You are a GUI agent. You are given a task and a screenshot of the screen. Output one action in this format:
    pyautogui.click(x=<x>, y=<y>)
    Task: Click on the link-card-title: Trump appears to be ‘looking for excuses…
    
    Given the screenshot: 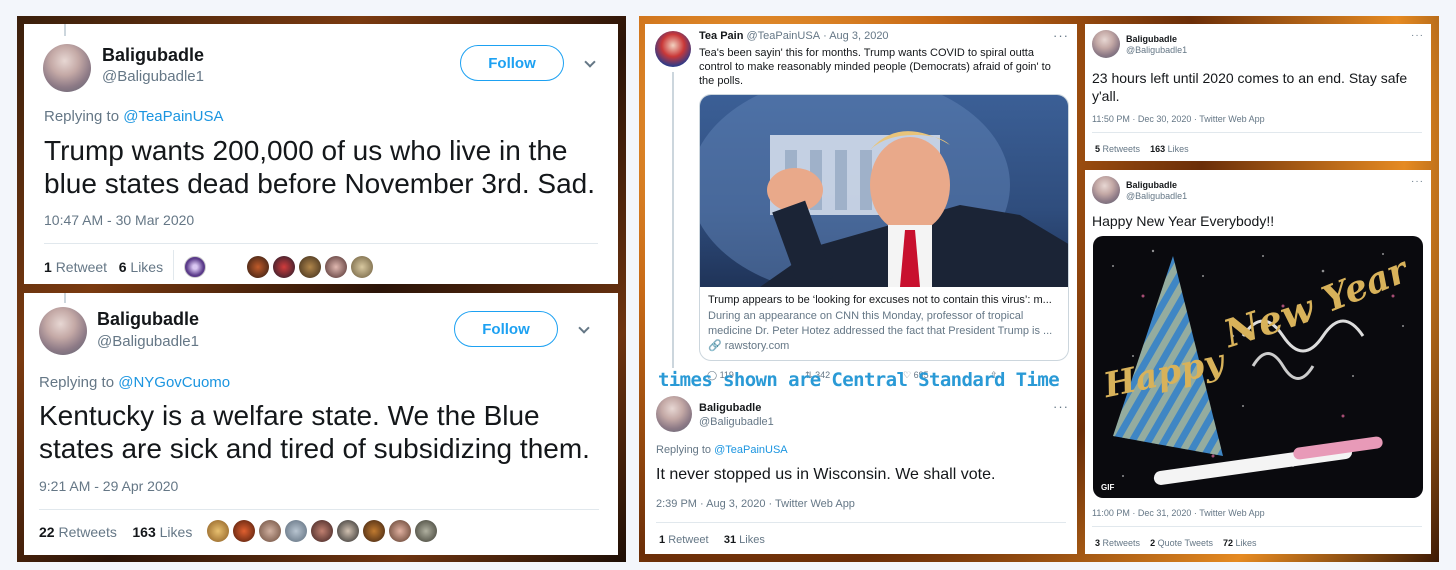 What is the action you would take?
    pyautogui.click(x=886, y=300)
    